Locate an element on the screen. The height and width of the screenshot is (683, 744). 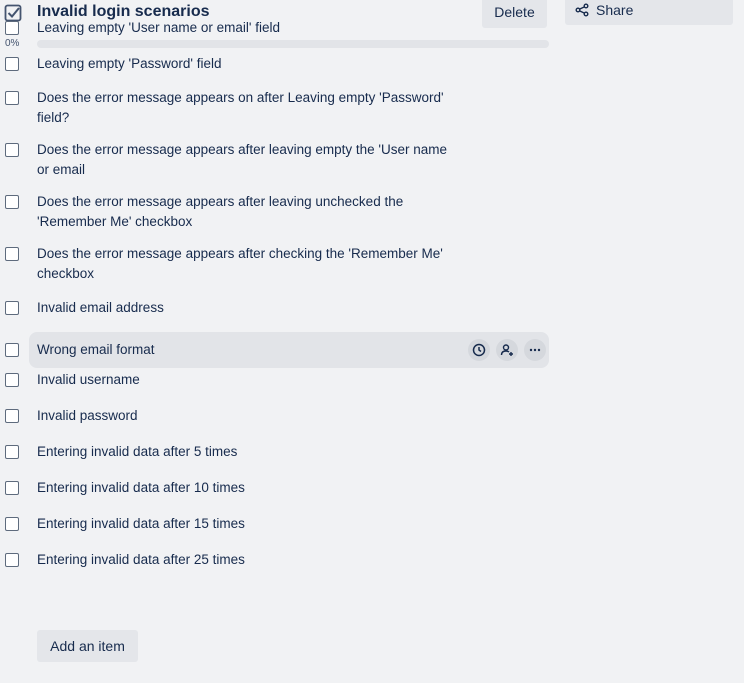
checklist-item: Invalid password is located at coordinates (280, 424).